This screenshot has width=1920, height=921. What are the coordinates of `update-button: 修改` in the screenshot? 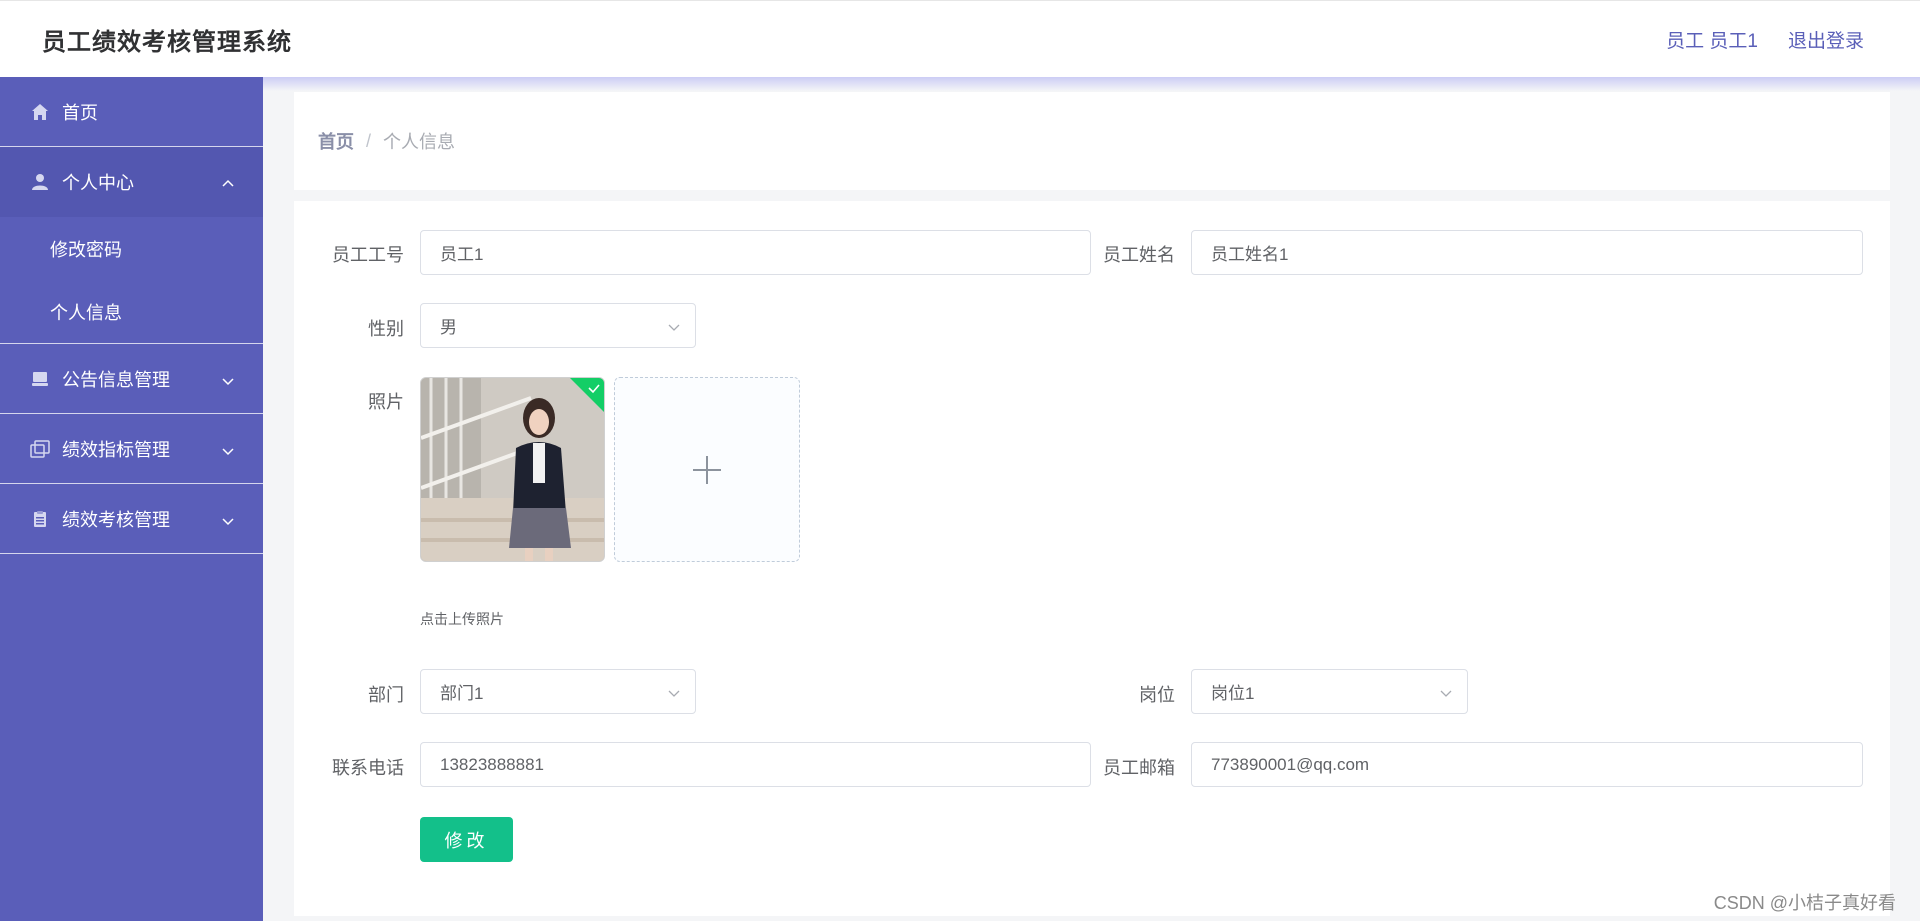 It's located at (466, 839).